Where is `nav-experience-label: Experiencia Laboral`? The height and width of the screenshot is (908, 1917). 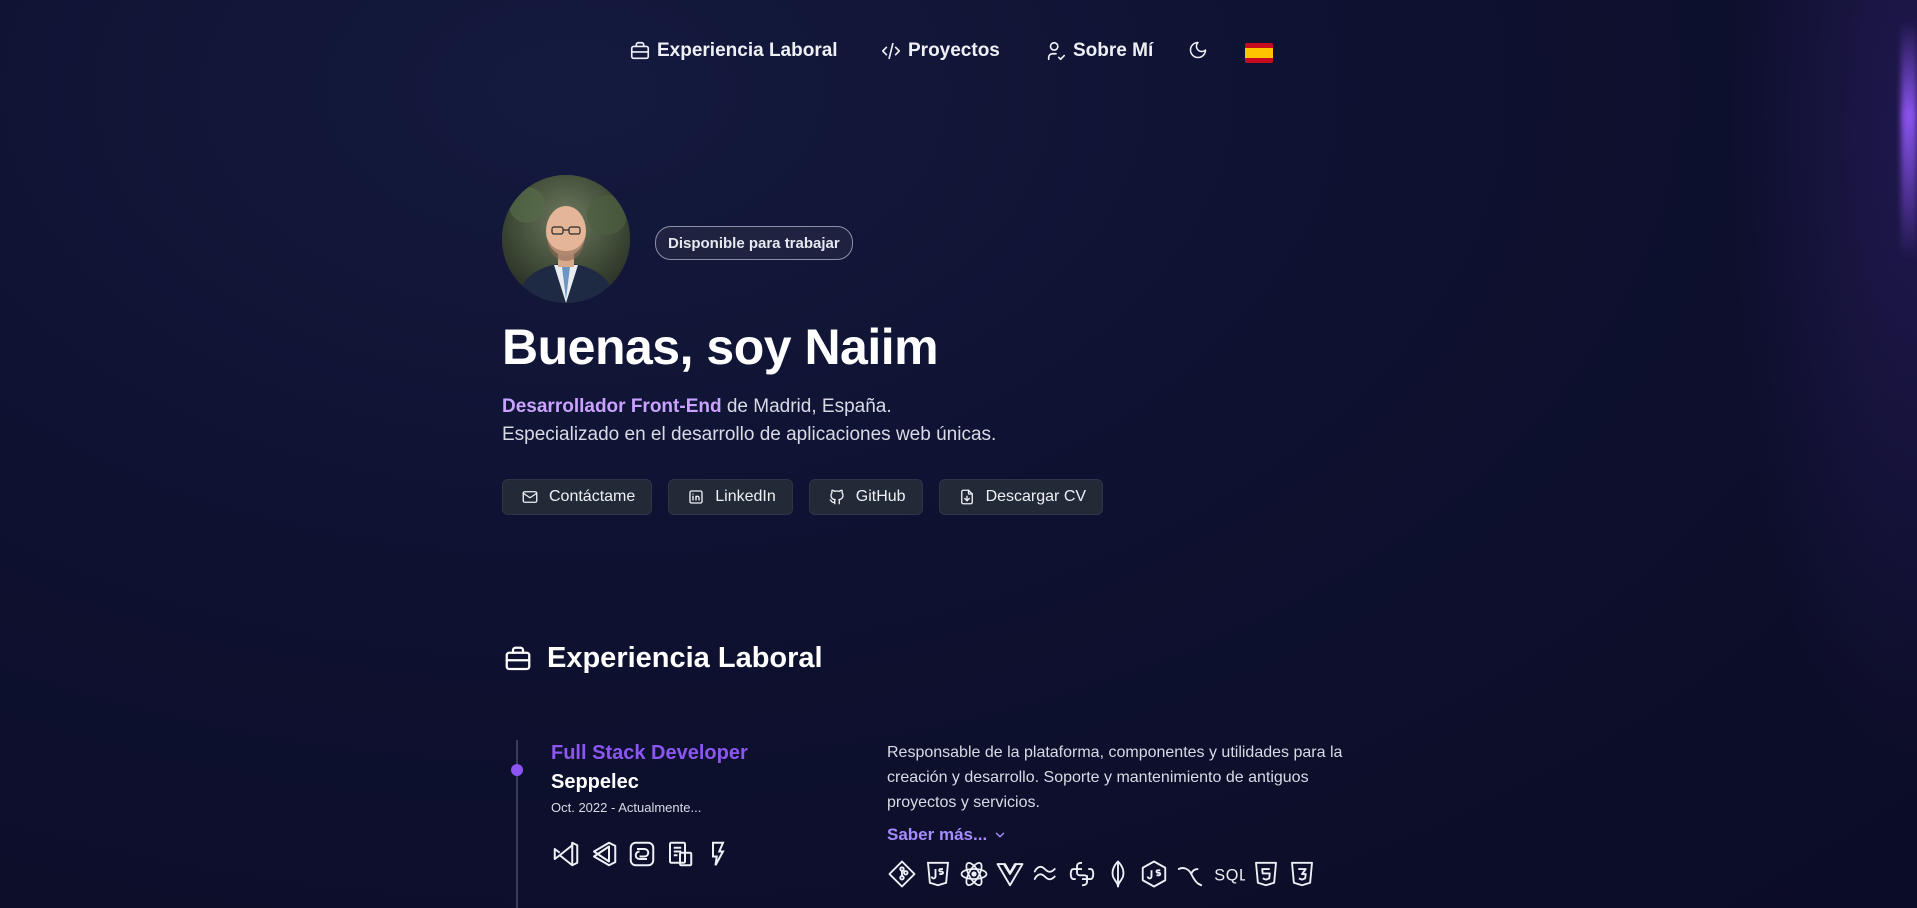 nav-experience-label: Experiencia Laboral is located at coordinates (747, 50).